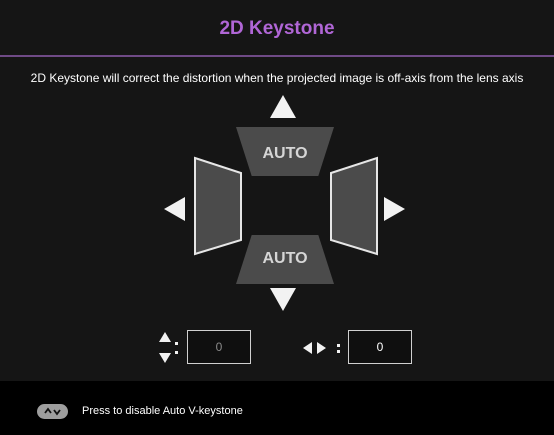 Image resolution: width=554 pixels, height=435 pixels. Describe the element at coordinates (354, 206) in the screenshot. I see `right-keystone-shape` at that location.